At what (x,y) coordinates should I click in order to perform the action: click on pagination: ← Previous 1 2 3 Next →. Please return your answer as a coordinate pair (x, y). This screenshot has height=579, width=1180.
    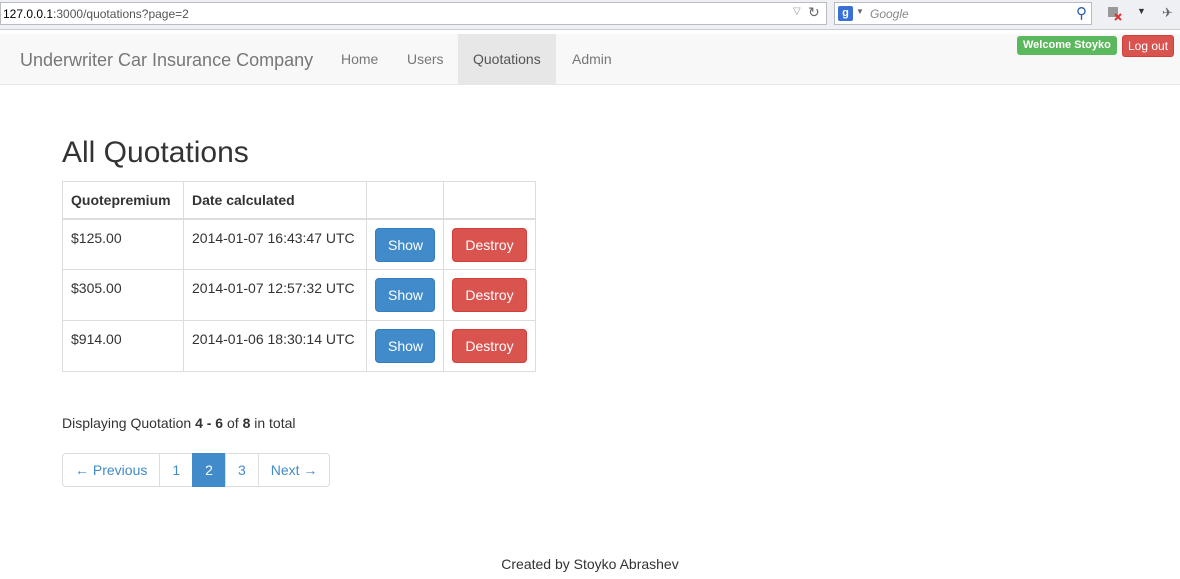
    Looking at the image, I should click on (196, 470).